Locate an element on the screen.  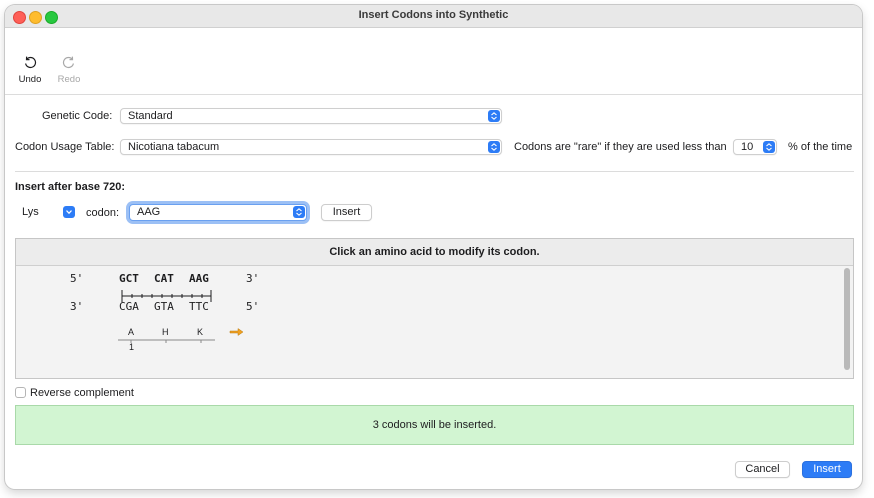
genetic-code-select: Standard is located at coordinates (311, 116).